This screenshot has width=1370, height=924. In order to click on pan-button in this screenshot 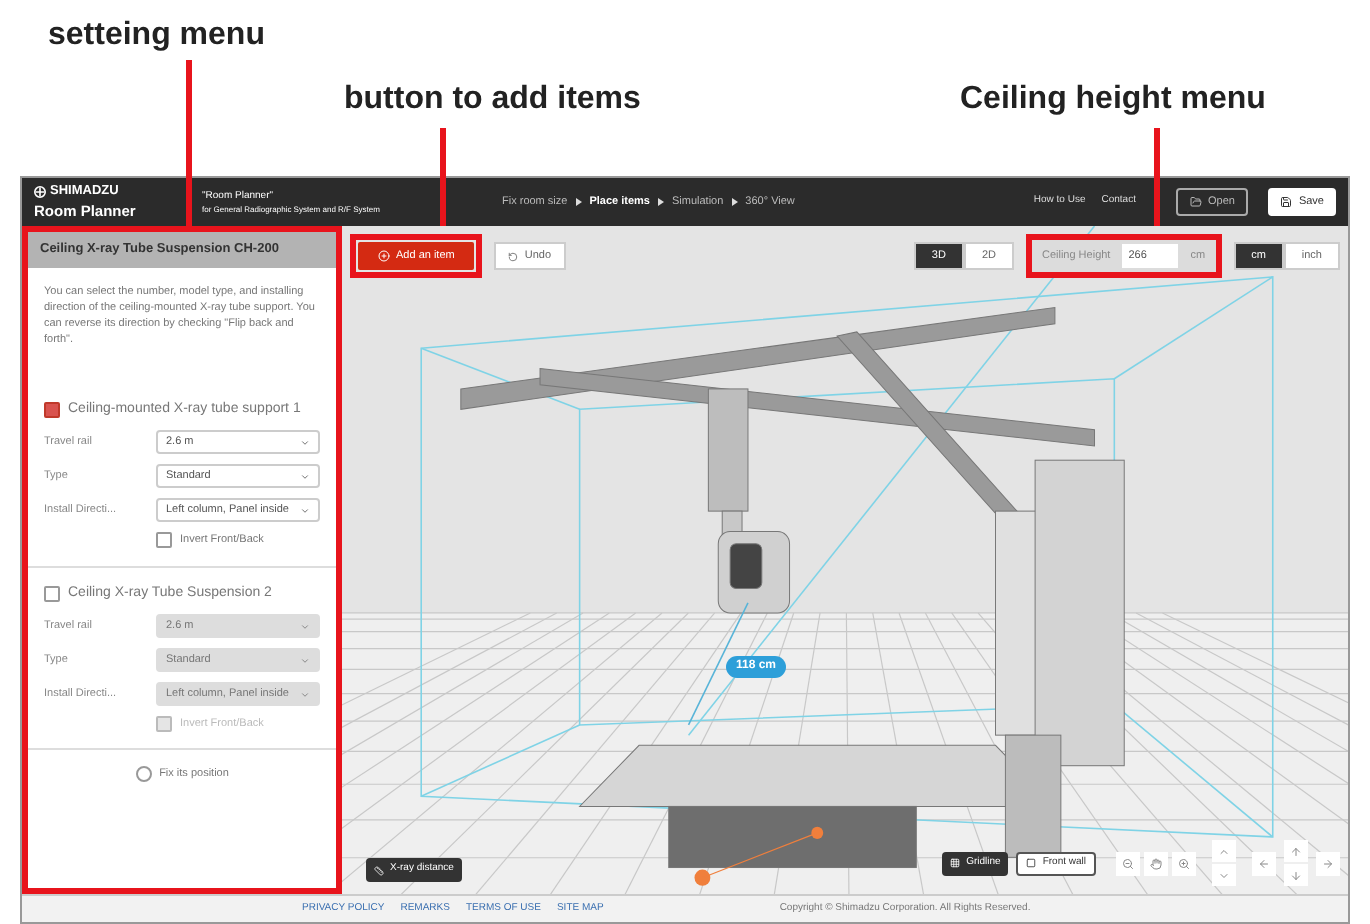, I will do `click(1156, 863)`.